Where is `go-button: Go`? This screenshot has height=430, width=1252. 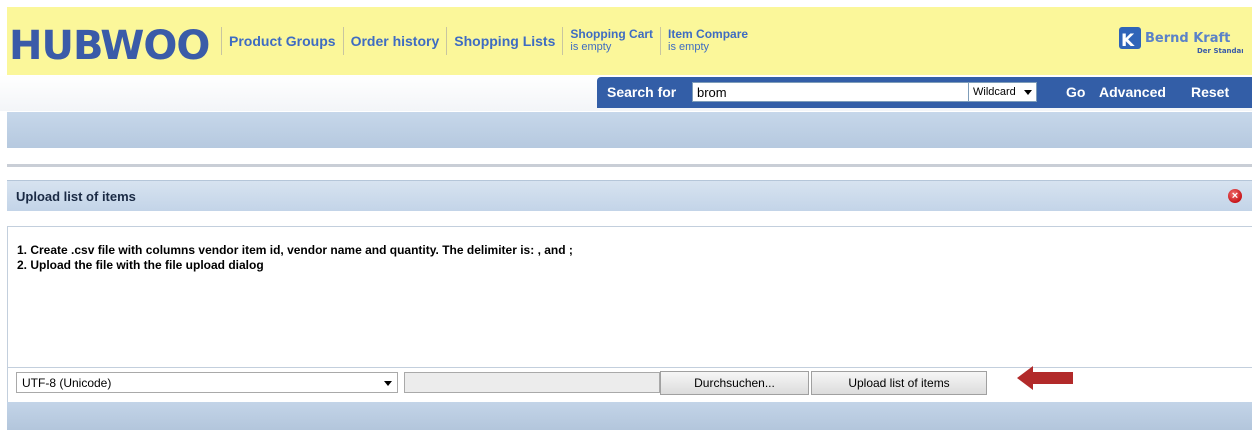 go-button: Go is located at coordinates (1075, 92).